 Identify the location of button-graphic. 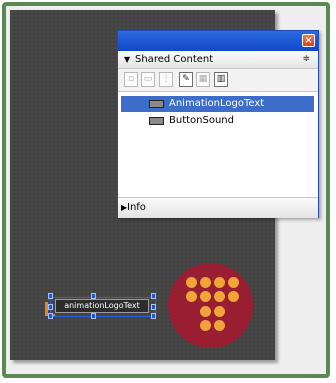
(210, 305).